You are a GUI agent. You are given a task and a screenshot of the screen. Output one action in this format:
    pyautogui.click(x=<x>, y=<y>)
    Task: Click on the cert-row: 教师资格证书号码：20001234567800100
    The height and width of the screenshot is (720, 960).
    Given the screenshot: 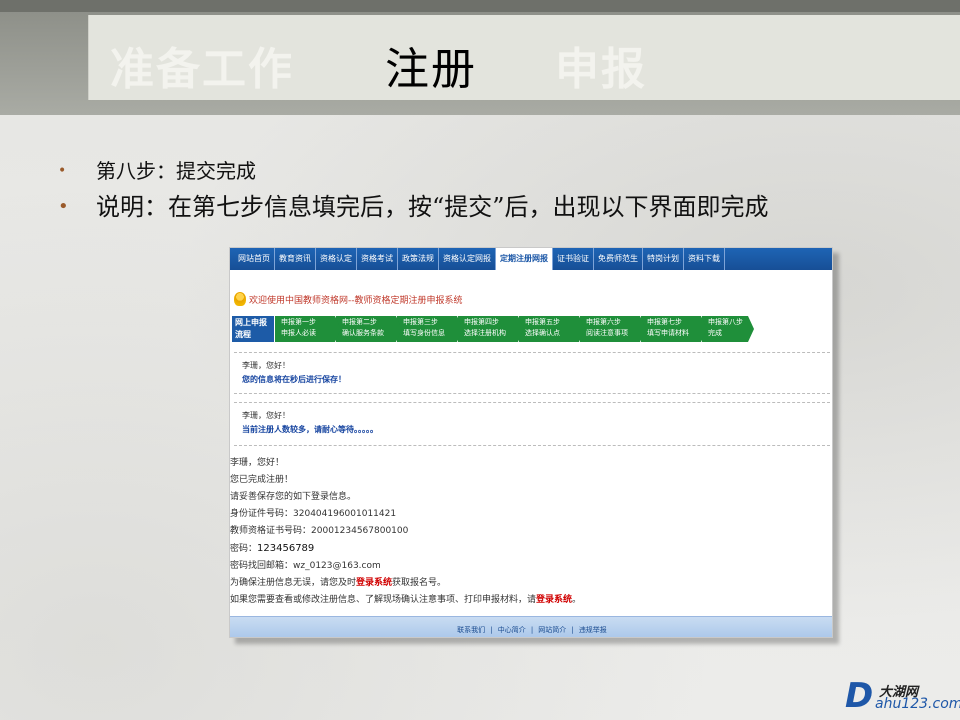 What is the action you would take?
    pyautogui.click(x=405, y=531)
    